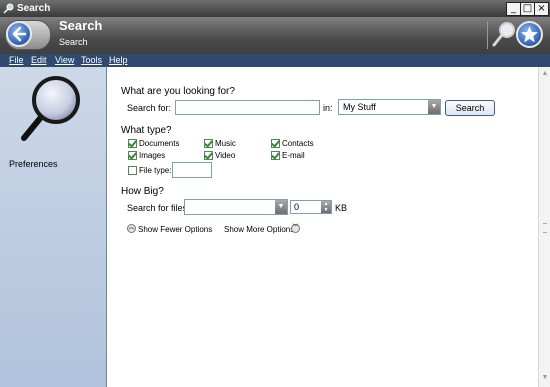  What do you see at coordinates (50, 108) in the screenshot?
I see `magnifier-icon` at bounding box center [50, 108].